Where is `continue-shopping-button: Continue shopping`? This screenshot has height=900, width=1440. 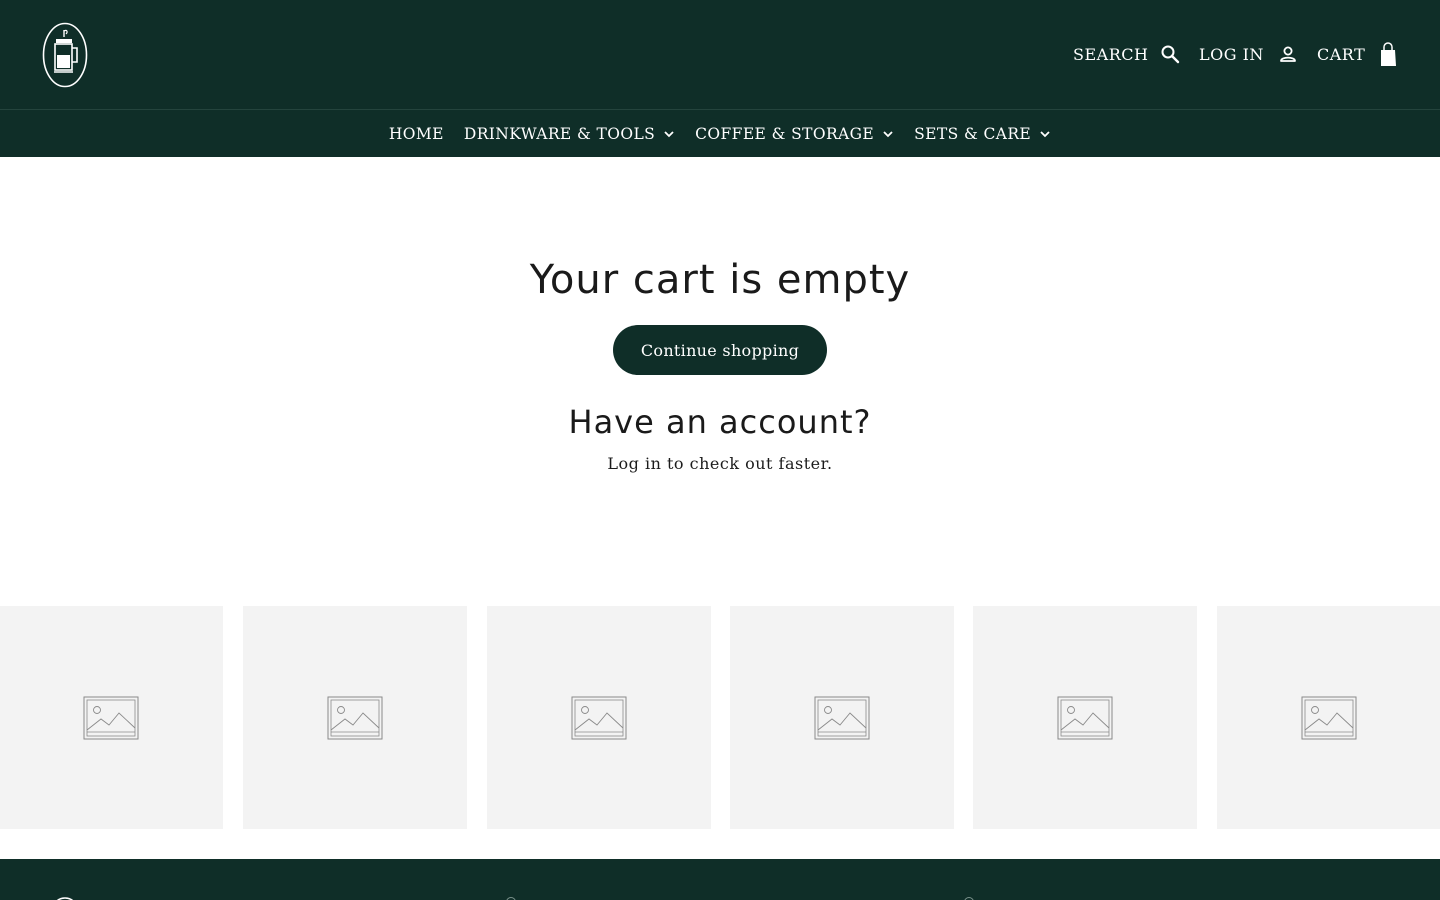
continue-shopping-button: Continue shopping is located at coordinates (720, 350).